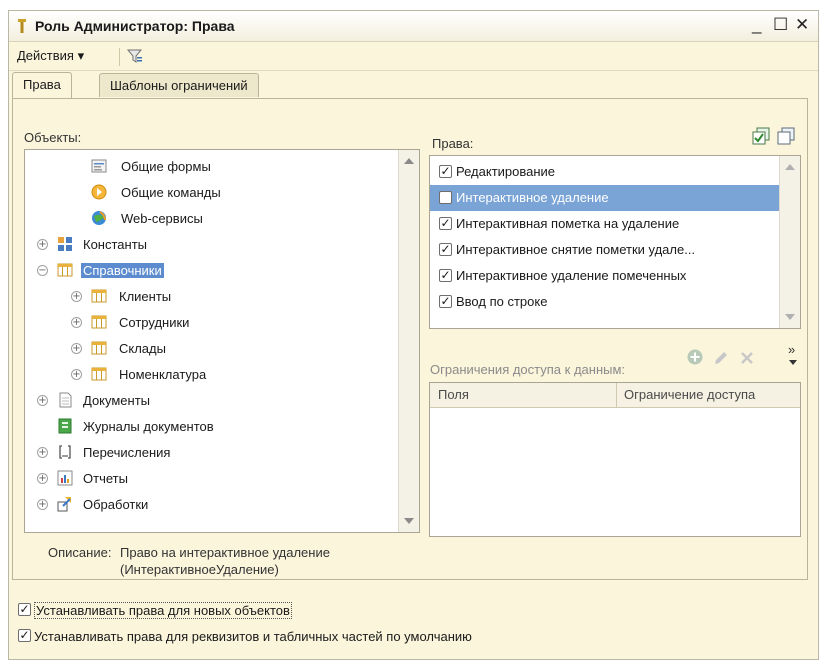 The width and height of the screenshot is (819, 668). I want to click on tree-item-label: Документы, so click(117, 400).